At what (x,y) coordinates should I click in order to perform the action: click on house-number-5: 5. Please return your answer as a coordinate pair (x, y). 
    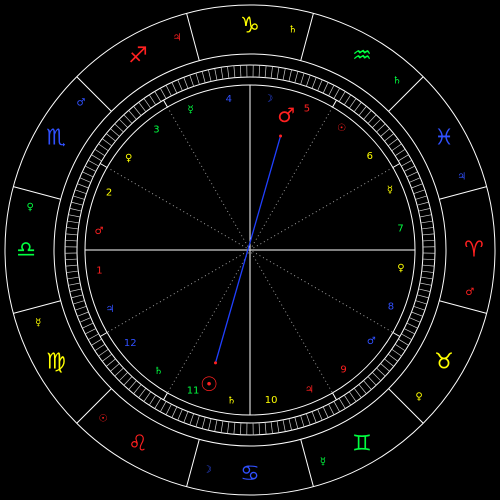
    Looking at the image, I should click on (307, 109).